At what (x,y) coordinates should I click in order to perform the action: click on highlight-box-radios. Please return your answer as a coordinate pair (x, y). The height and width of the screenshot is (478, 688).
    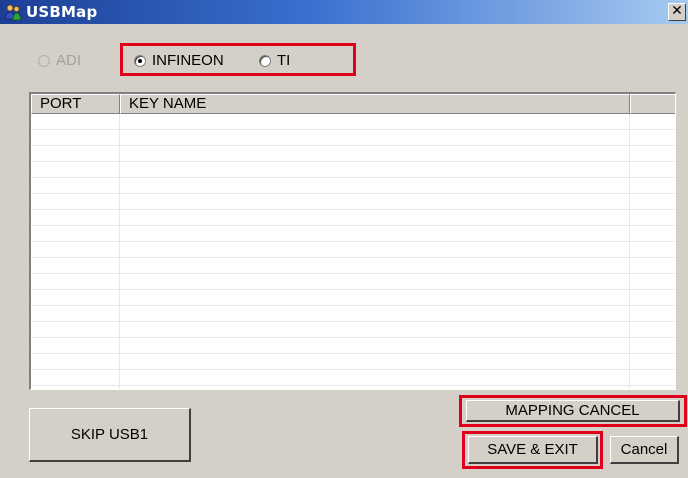
    Looking at the image, I should click on (238, 59).